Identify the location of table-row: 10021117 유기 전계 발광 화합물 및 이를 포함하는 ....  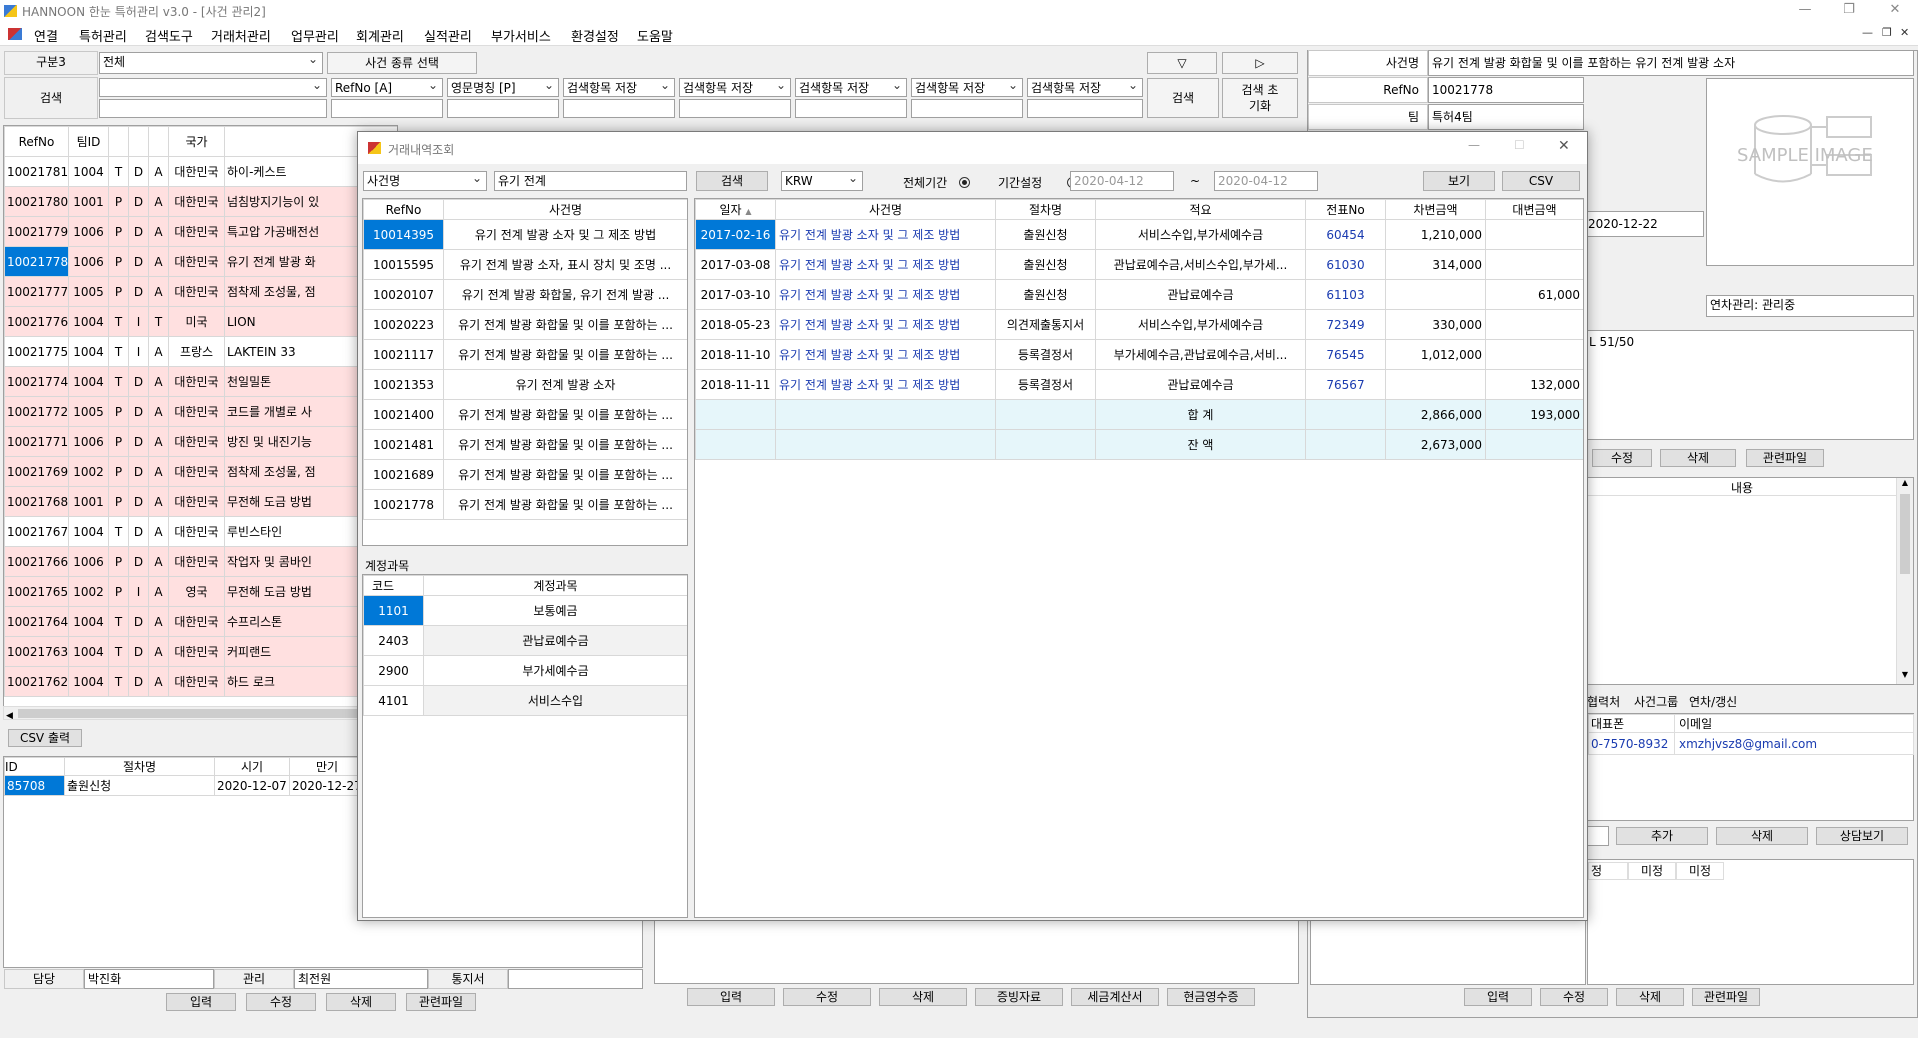
(525, 354).